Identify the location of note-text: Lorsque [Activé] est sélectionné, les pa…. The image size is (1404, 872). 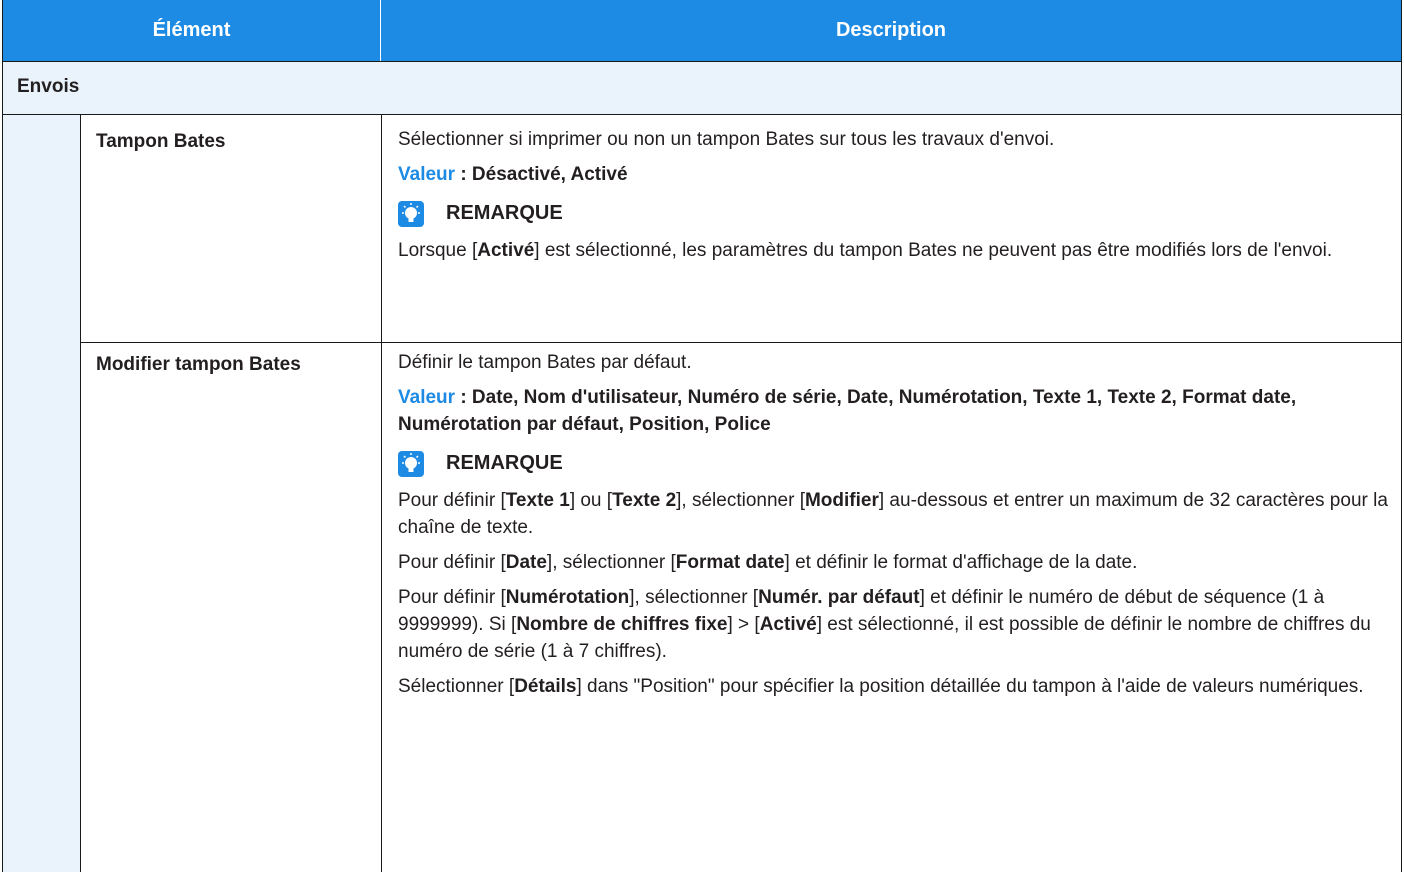
(865, 250).